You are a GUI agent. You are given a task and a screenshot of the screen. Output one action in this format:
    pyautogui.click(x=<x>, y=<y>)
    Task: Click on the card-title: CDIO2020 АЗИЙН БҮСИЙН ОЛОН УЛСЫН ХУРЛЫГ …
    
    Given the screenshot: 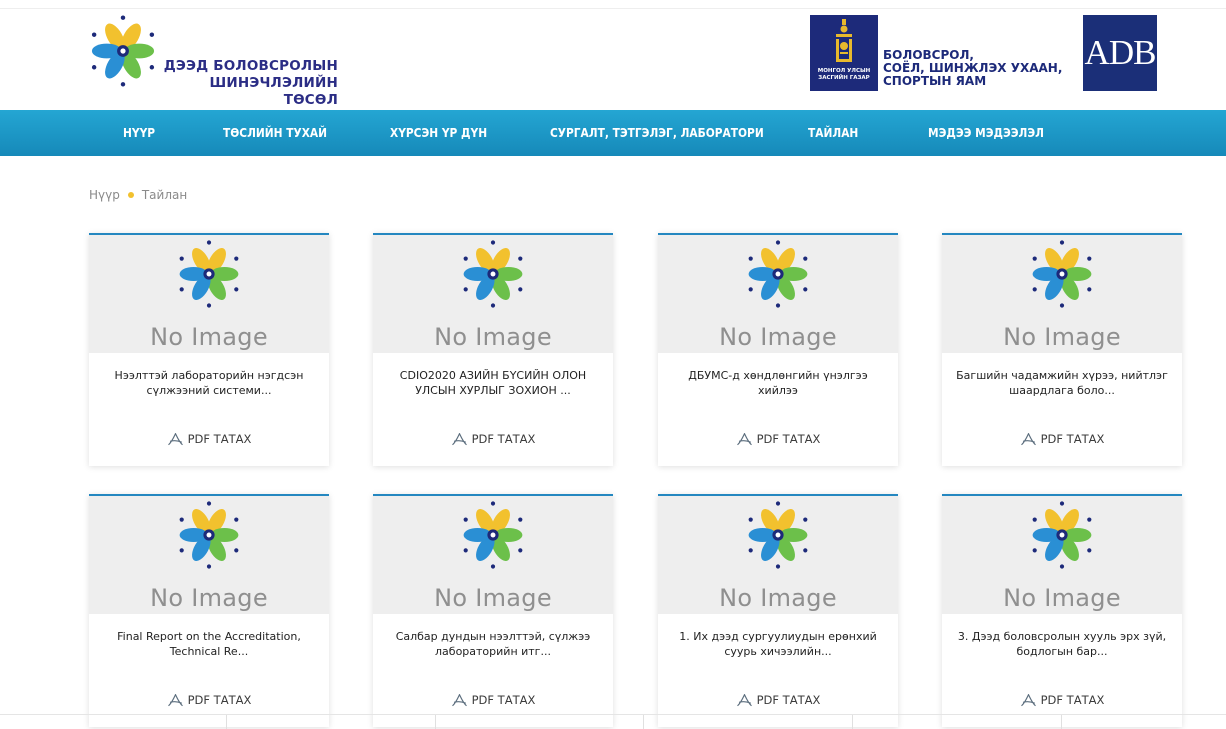 What is the action you would take?
    pyautogui.click(x=493, y=385)
    